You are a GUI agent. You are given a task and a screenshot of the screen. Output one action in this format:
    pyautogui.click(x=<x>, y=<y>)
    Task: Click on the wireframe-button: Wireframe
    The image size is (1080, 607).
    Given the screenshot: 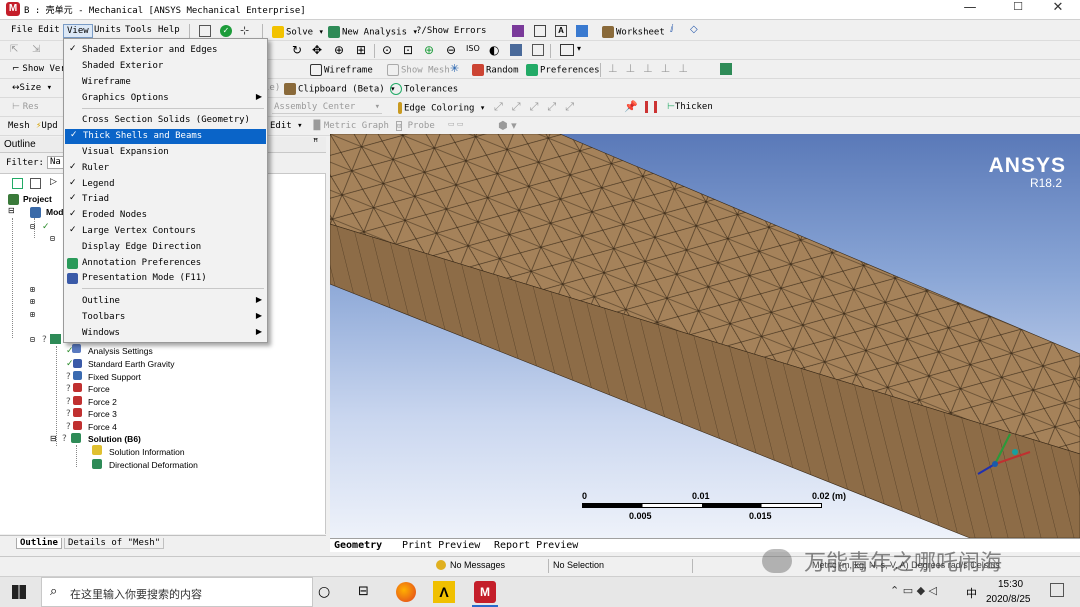 What is the action you would take?
    pyautogui.click(x=341, y=70)
    